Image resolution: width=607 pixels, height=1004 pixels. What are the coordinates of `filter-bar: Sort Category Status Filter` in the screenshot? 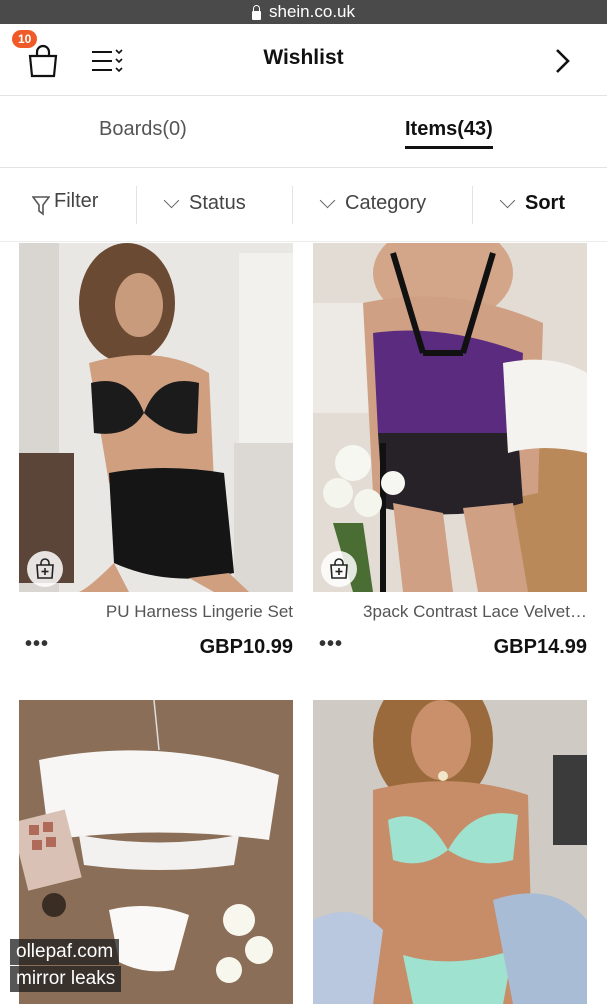 It's located at (303, 205).